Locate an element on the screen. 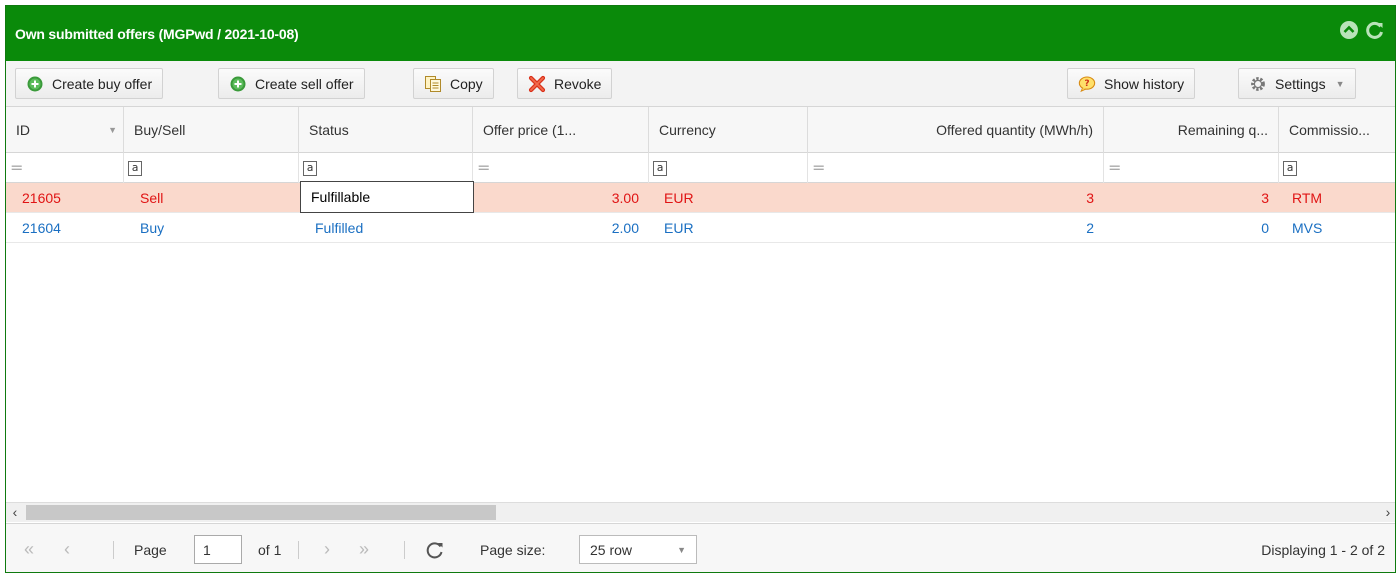 The image size is (1400, 578). scroll-left-icon: ‹ is located at coordinates (15, 512).